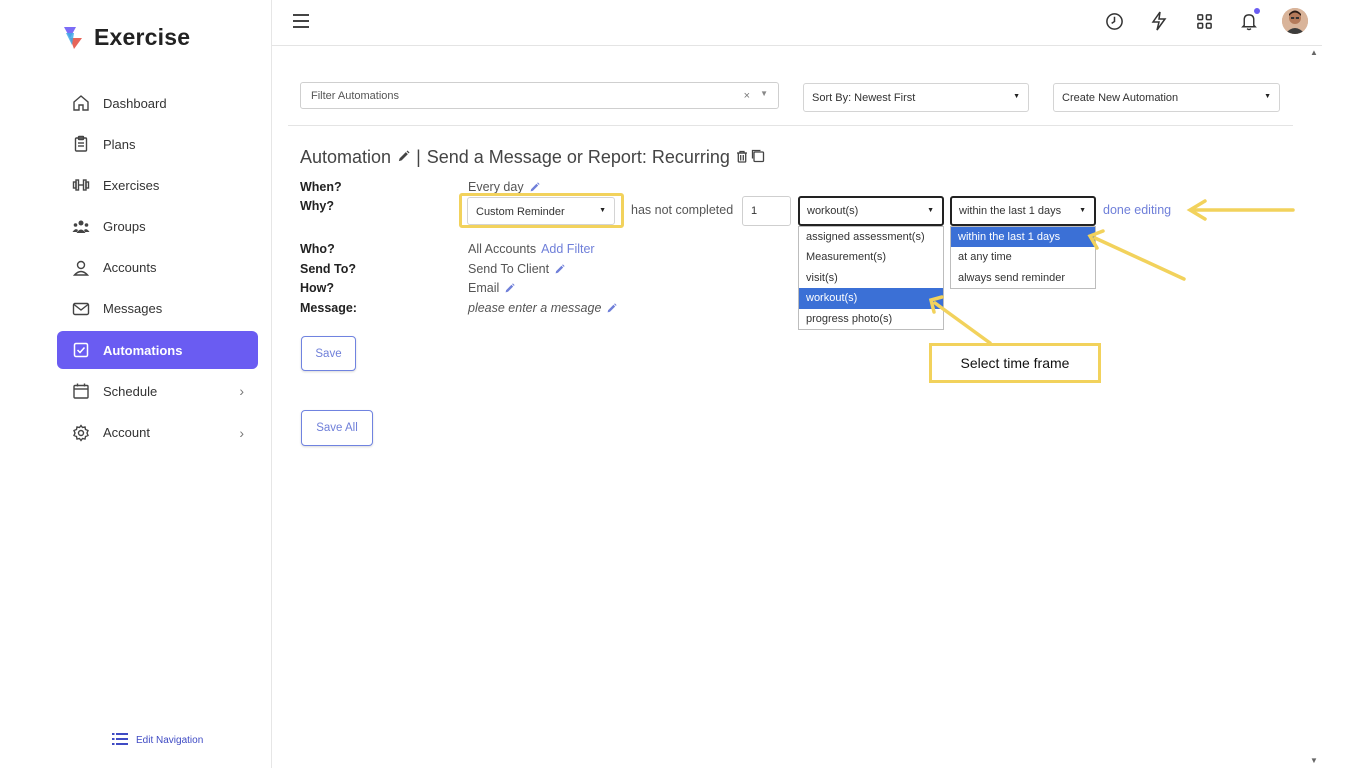 Image resolution: width=1366 pixels, height=768 pixels. I want to click on sidebar-item-groups: Groups, so click(157, 227).